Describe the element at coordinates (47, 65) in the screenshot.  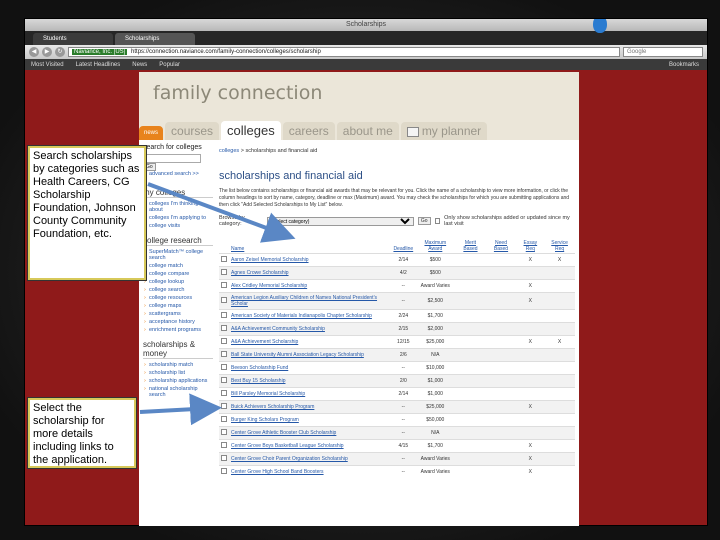
I see `bookmark-most-visited: Most Visited` at that location.